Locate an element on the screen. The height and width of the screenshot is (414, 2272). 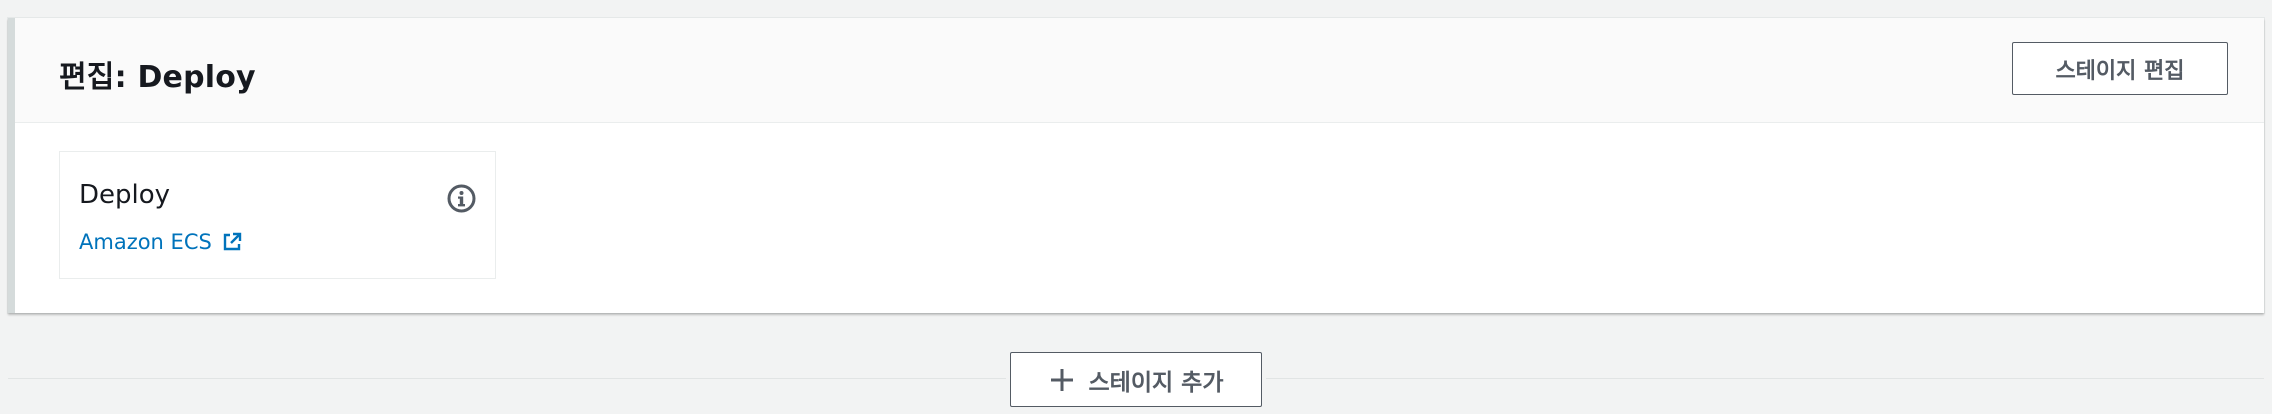
add-stage-label: 스테이지 추가 is located at coordinates (1156, 382).